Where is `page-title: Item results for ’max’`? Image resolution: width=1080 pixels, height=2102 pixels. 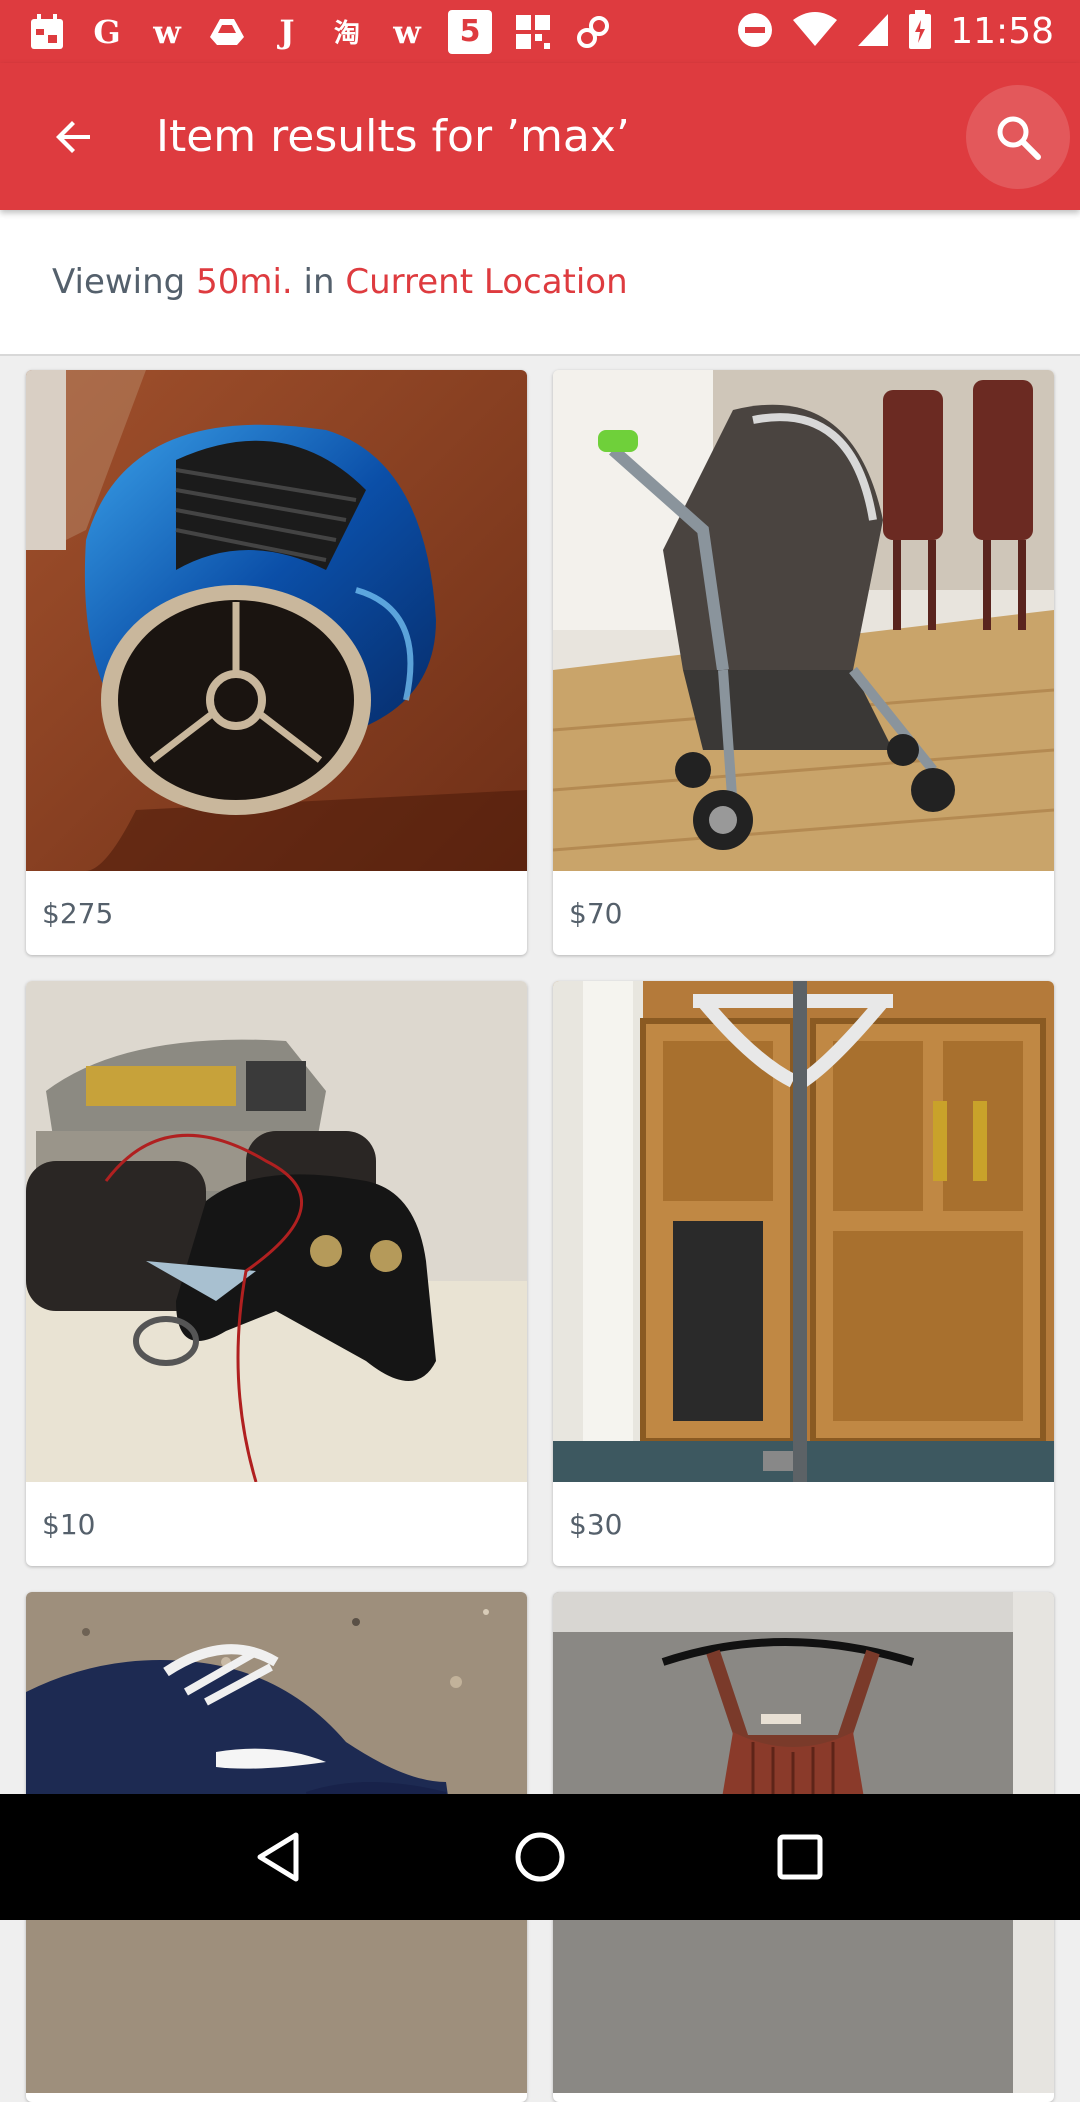
page-title: Item results for ’max’ is located at coordinates (393, 136).